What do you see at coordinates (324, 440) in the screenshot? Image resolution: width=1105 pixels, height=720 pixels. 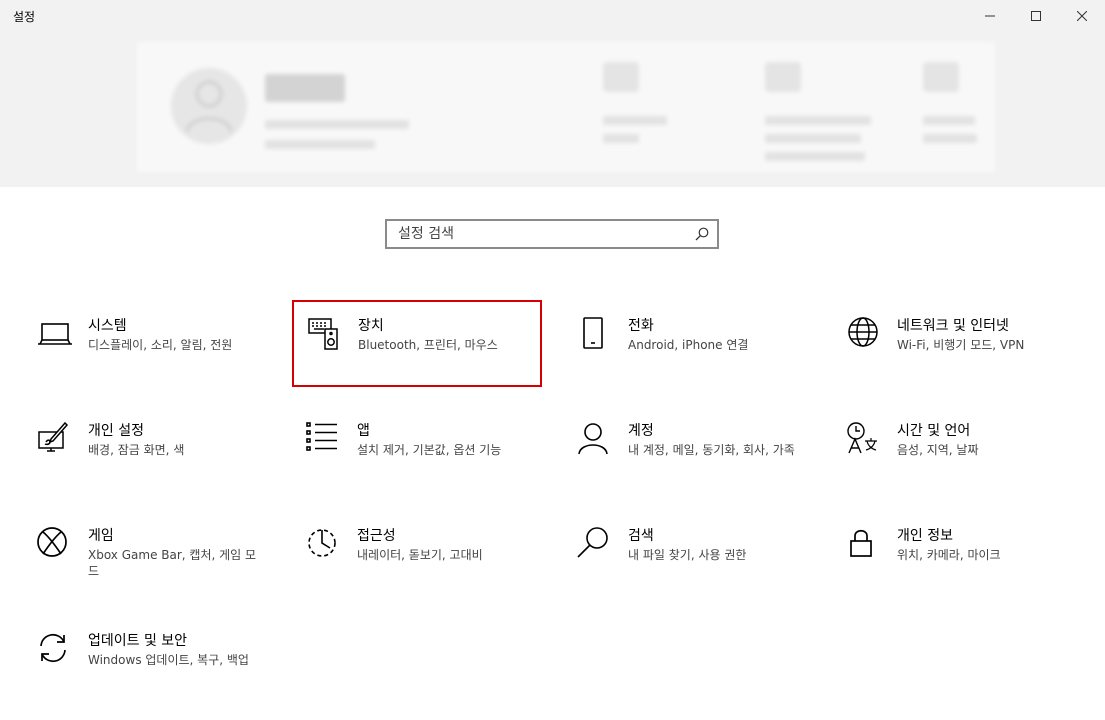 I see `apps-list-icon` at bounding box center [324, 440].